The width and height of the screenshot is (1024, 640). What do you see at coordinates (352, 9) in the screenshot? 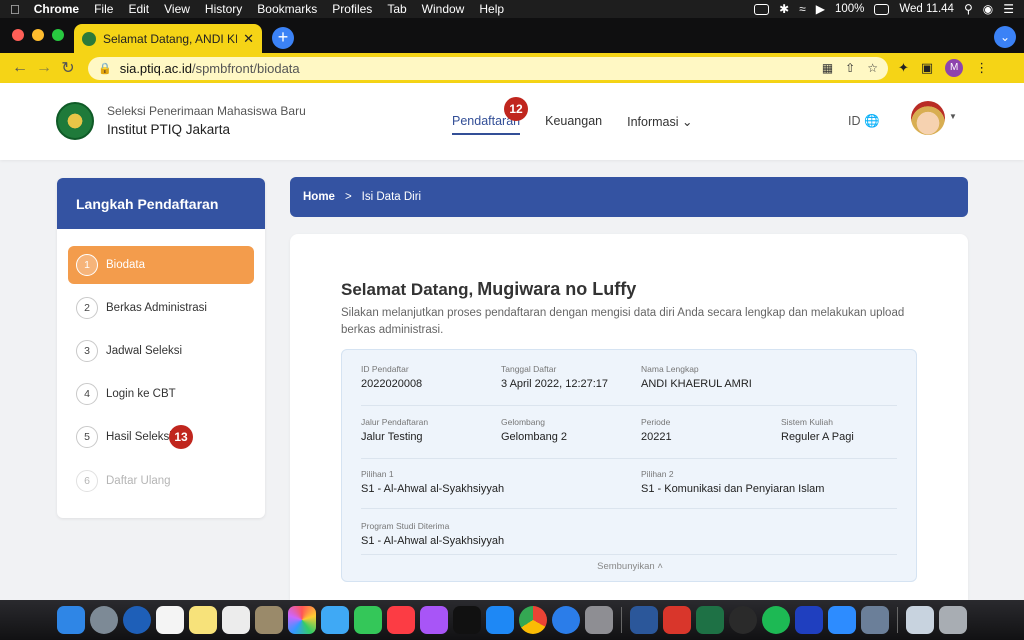
I see `menu-profiles: Profiles` at bounding box center [352, 9].